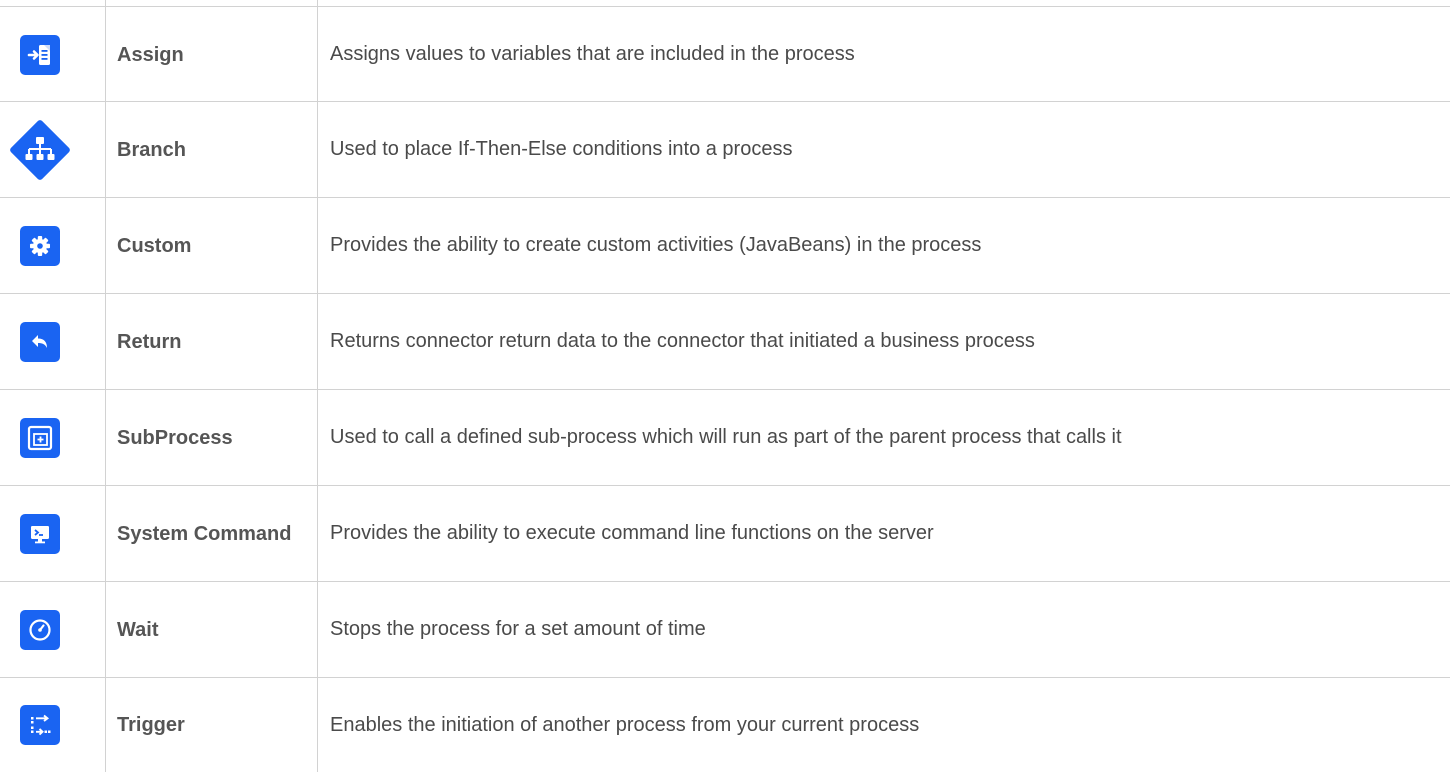  What do you see at coordinates (40, 54) in the screenshot?
I see `assign-icon` at bounding box center [40, 54].